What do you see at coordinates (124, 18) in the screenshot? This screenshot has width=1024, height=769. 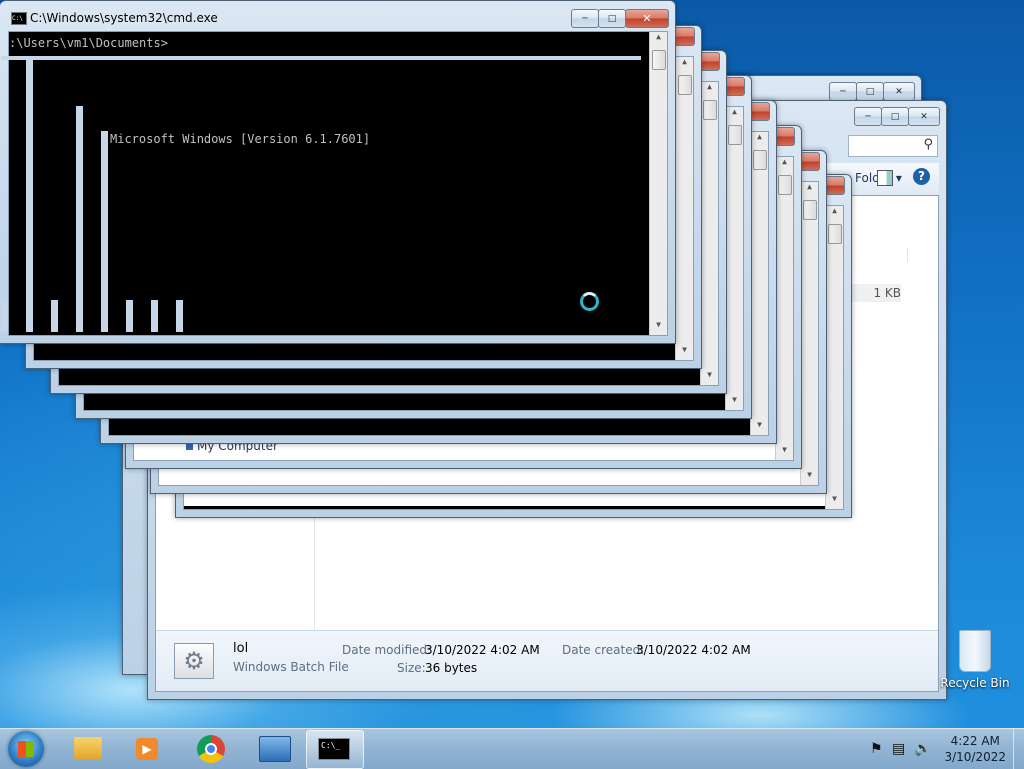 I see `window-title: C:\Windows\system32\cmd.exe` at bounding box center [124, 18].